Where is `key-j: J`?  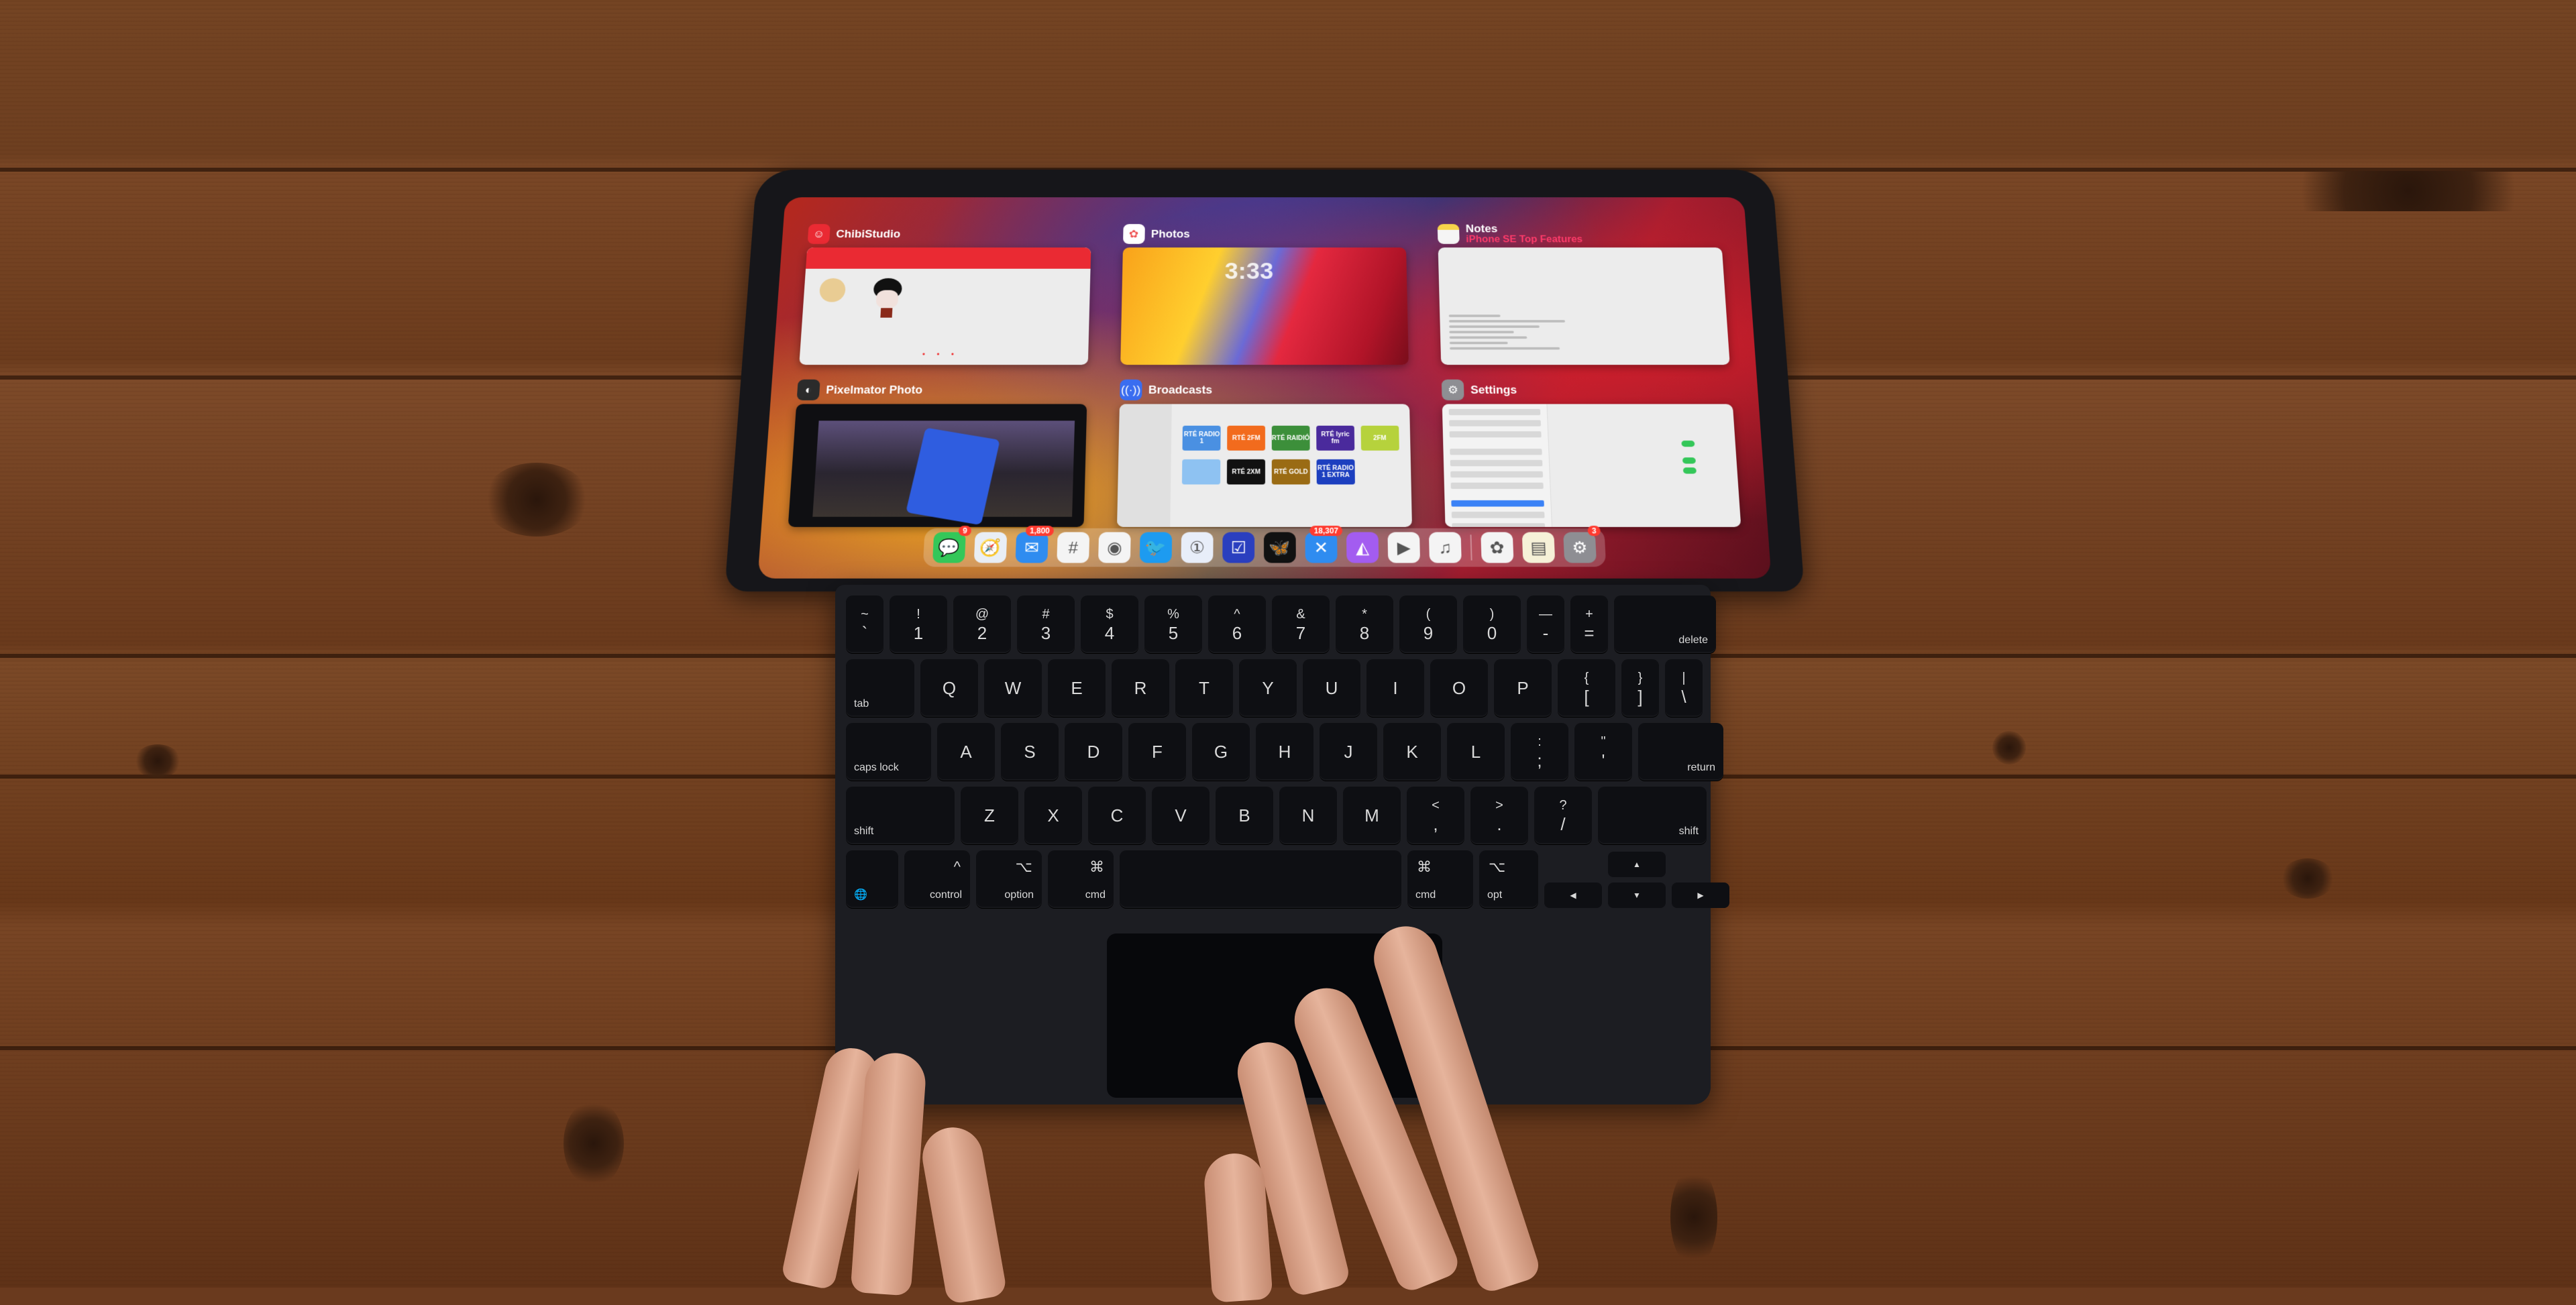 key-j: J is located at coordinates (1348, 752).